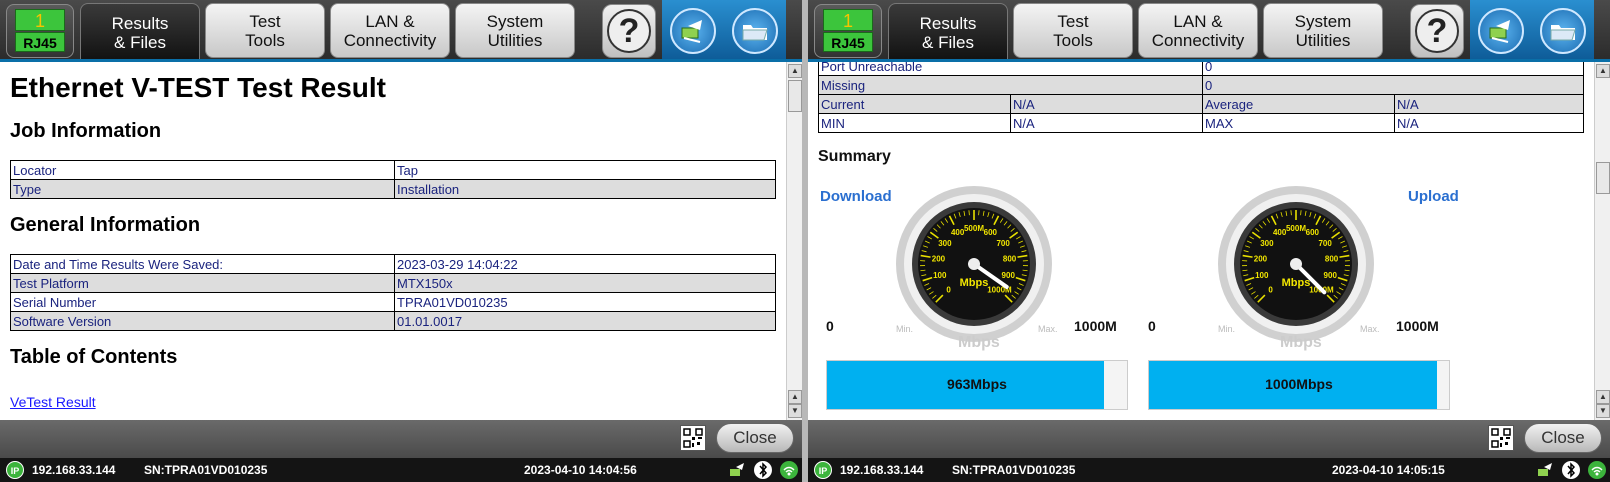 This screenshot has height=482, width=1610. What do you see at coordinates (53, 402) in the screenshot?
I see `toc-link-vetest-result: VeTest Result` at bounding box center [53, 402].